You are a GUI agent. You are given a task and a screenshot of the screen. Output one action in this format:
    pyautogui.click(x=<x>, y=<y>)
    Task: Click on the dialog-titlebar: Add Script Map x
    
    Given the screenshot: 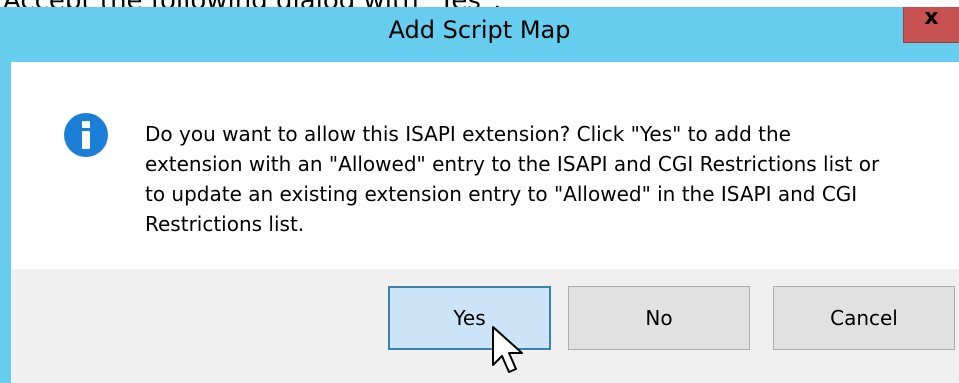 What is the action you would take?
    pyautogui.click(x=479, y=31)
    